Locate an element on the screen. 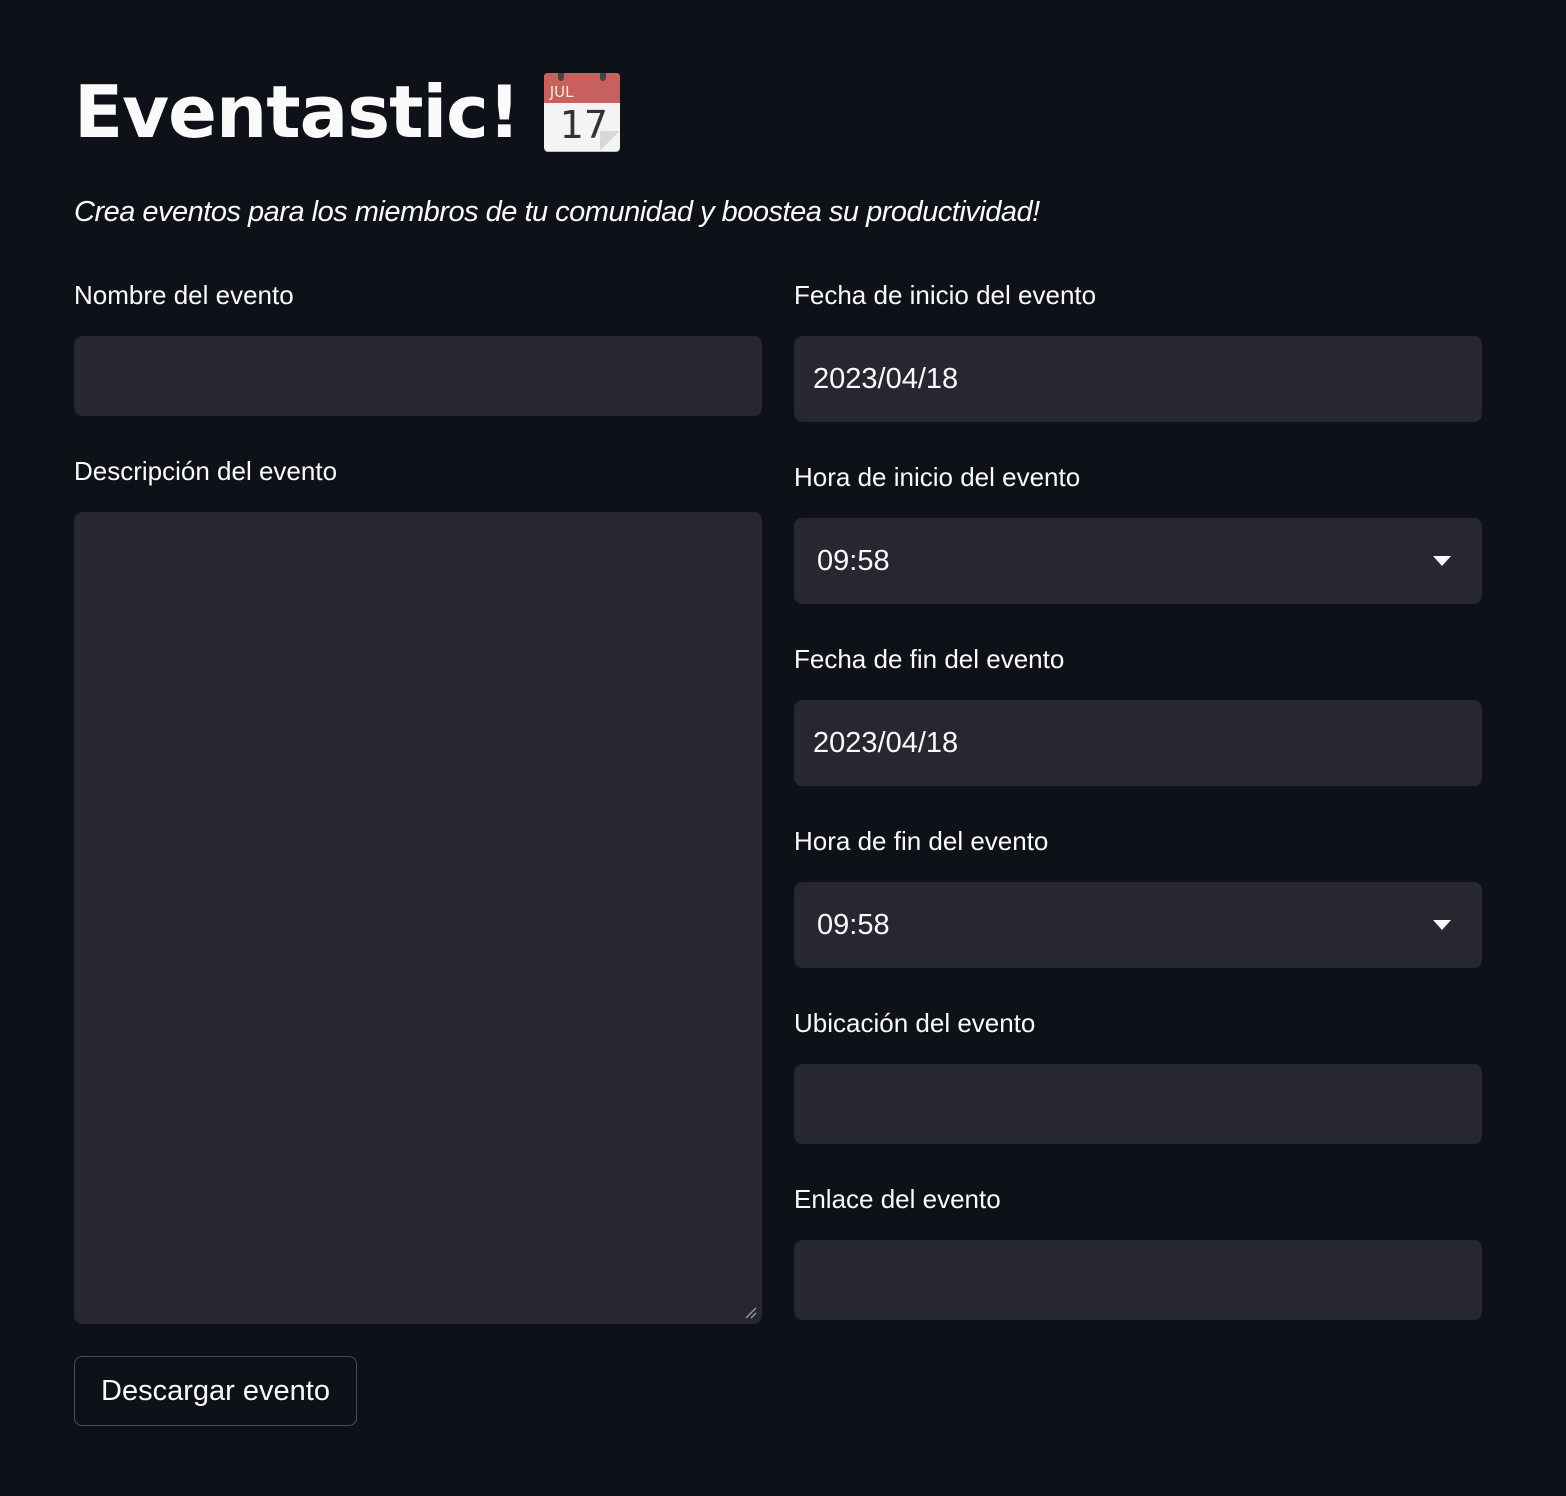  location-input is located at coordinates (1138, 1104).